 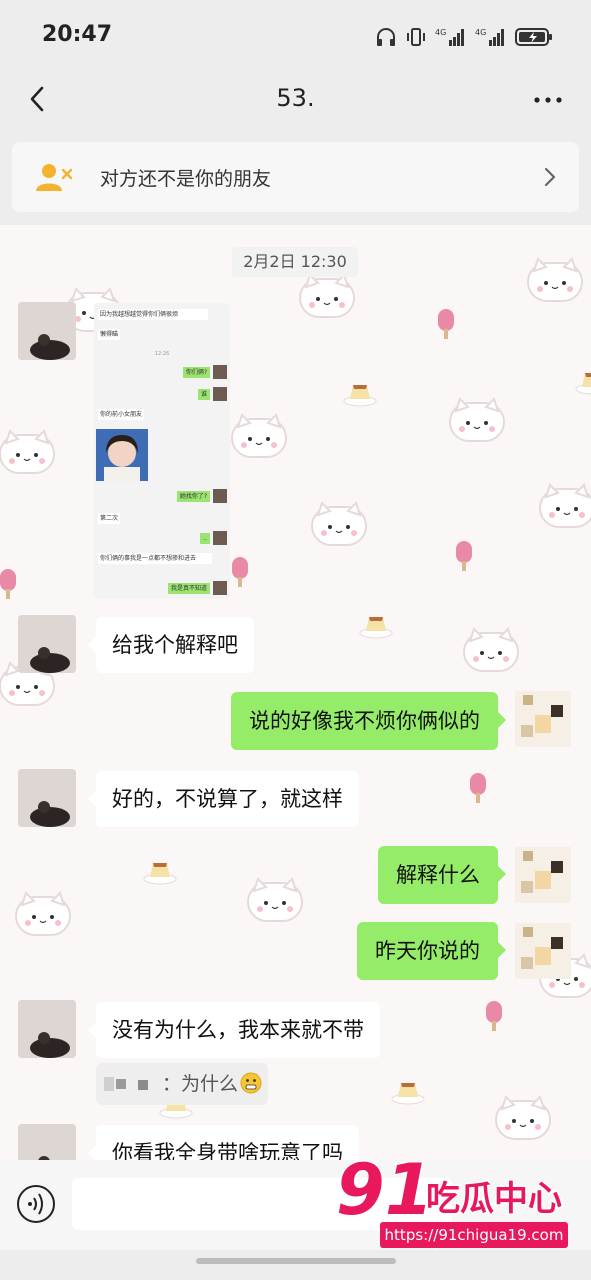 What do you see at coordinates (533, 37) in the screenshot?
I see `battery-charging-icon` at bounding box center [533, 37].